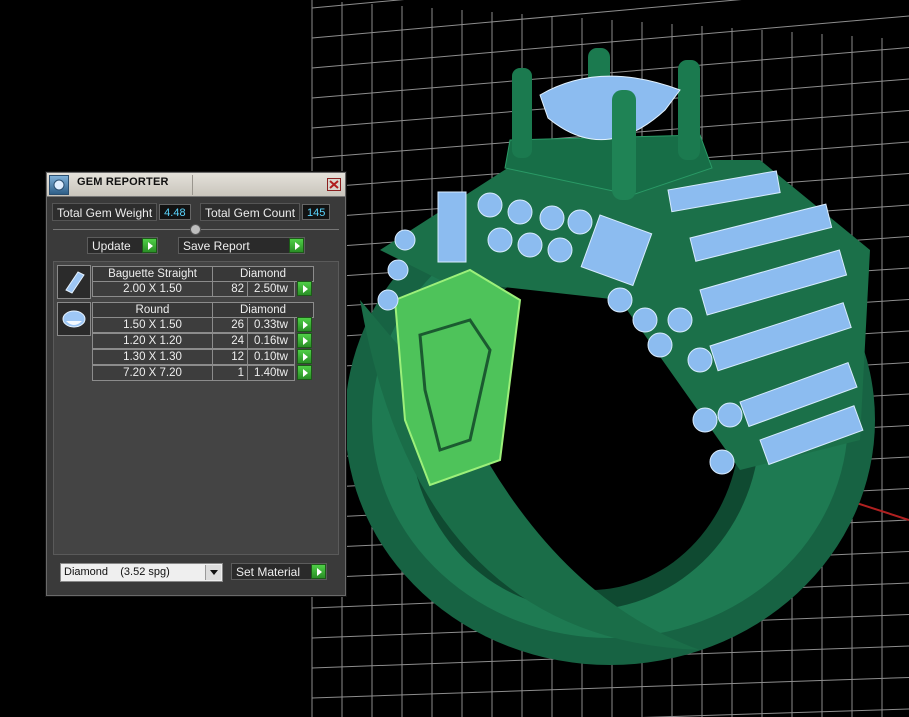 The width and height of the screenshot is (909, 717). What do you see at coordinates (271, 357) in the screenshot?
I see `gem-weight: 0.10tw` at bounding box center [271, 357].